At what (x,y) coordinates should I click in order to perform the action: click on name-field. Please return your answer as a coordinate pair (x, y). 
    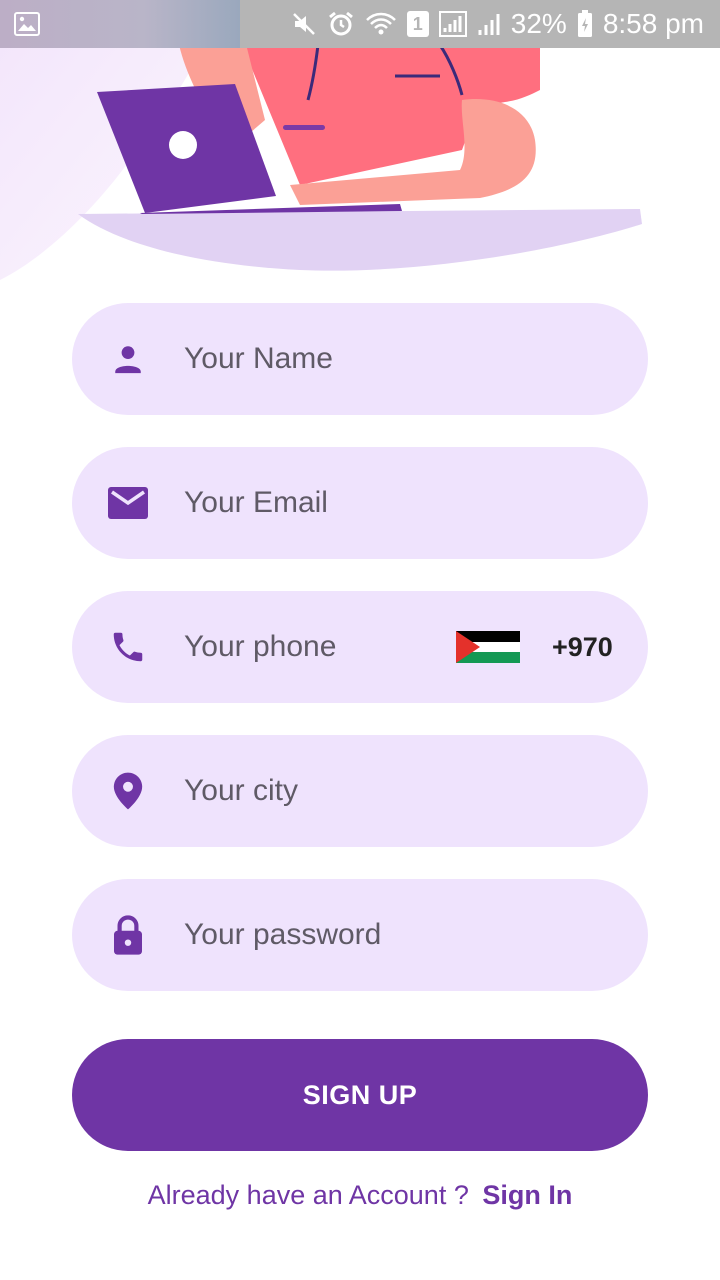
    Looking at the image, I should click on (360, 359).